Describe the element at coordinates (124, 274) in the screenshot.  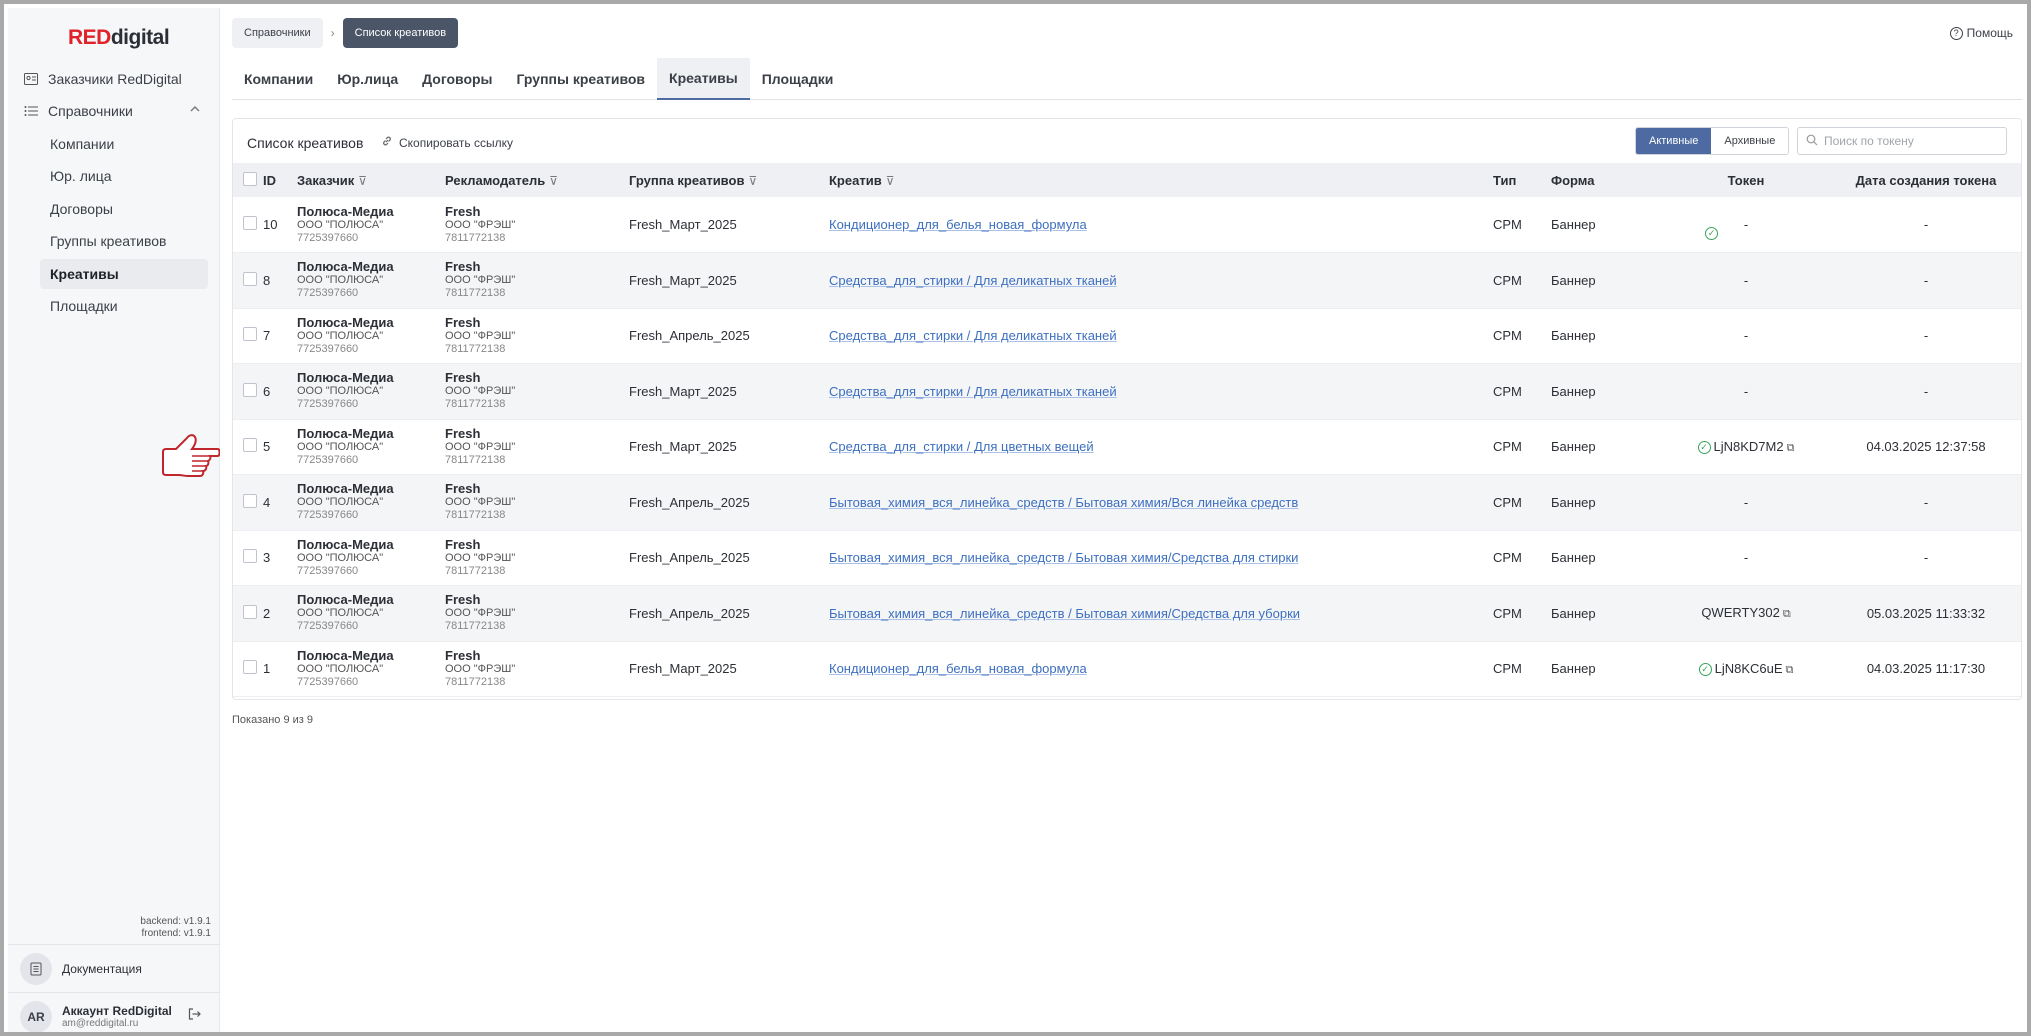
I see `sidebar-item-creatives: Креативы` at that location.